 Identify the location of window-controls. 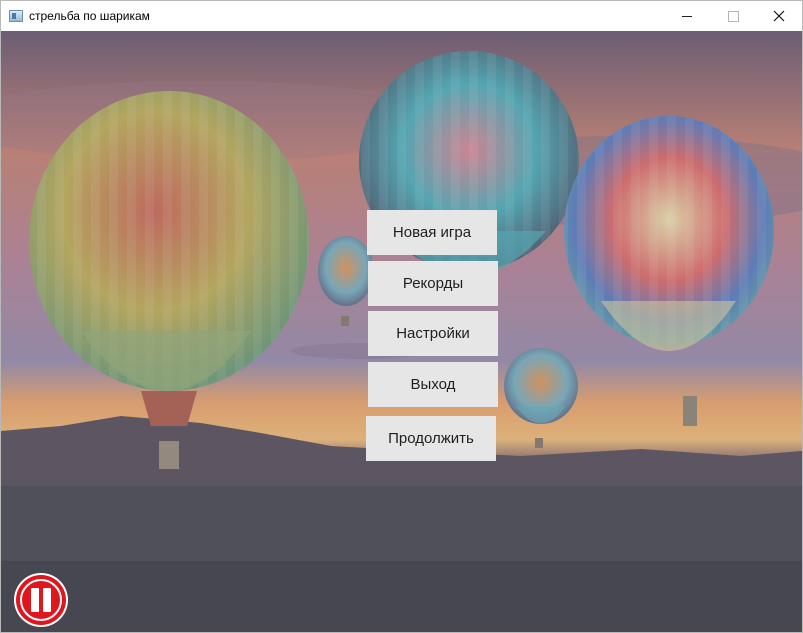
(733, 16).